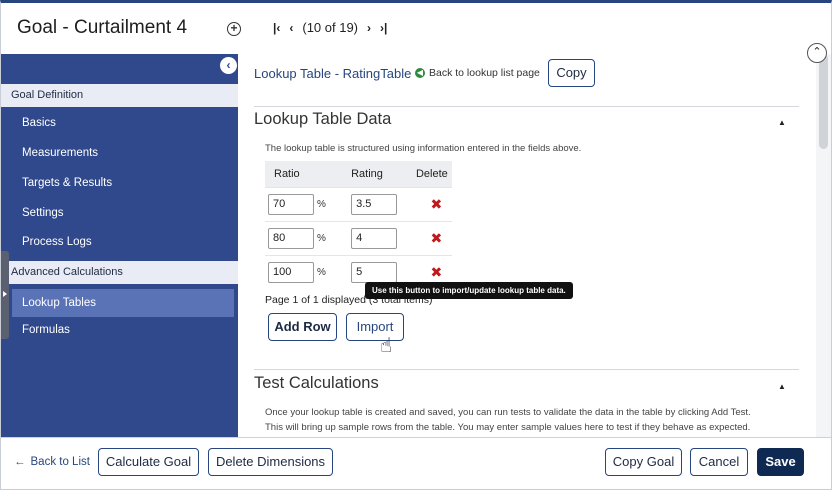  What do you see at coordinates (119, 330) in the screenshot?
I see `sidebar-item-formulas: Formulas` at bounding box center [119, 330].